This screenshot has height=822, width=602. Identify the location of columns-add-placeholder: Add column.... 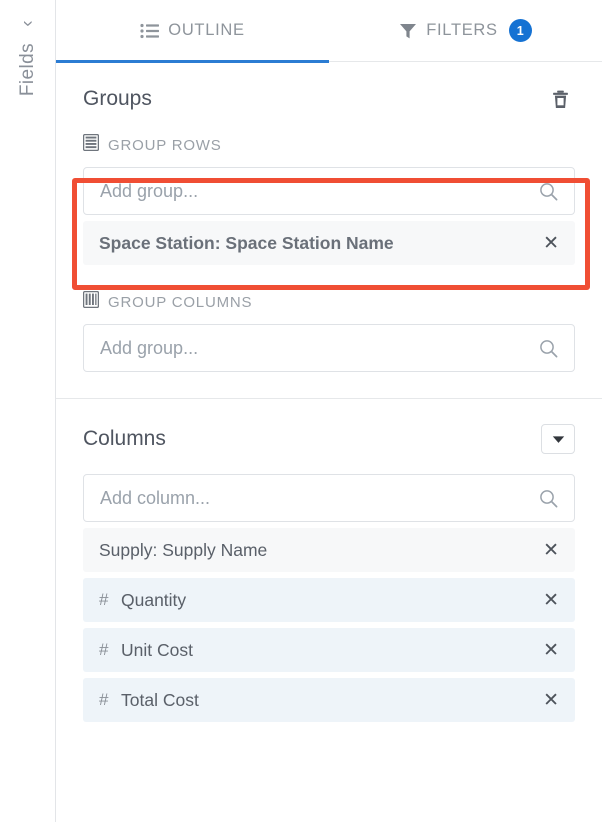
(155, 497).